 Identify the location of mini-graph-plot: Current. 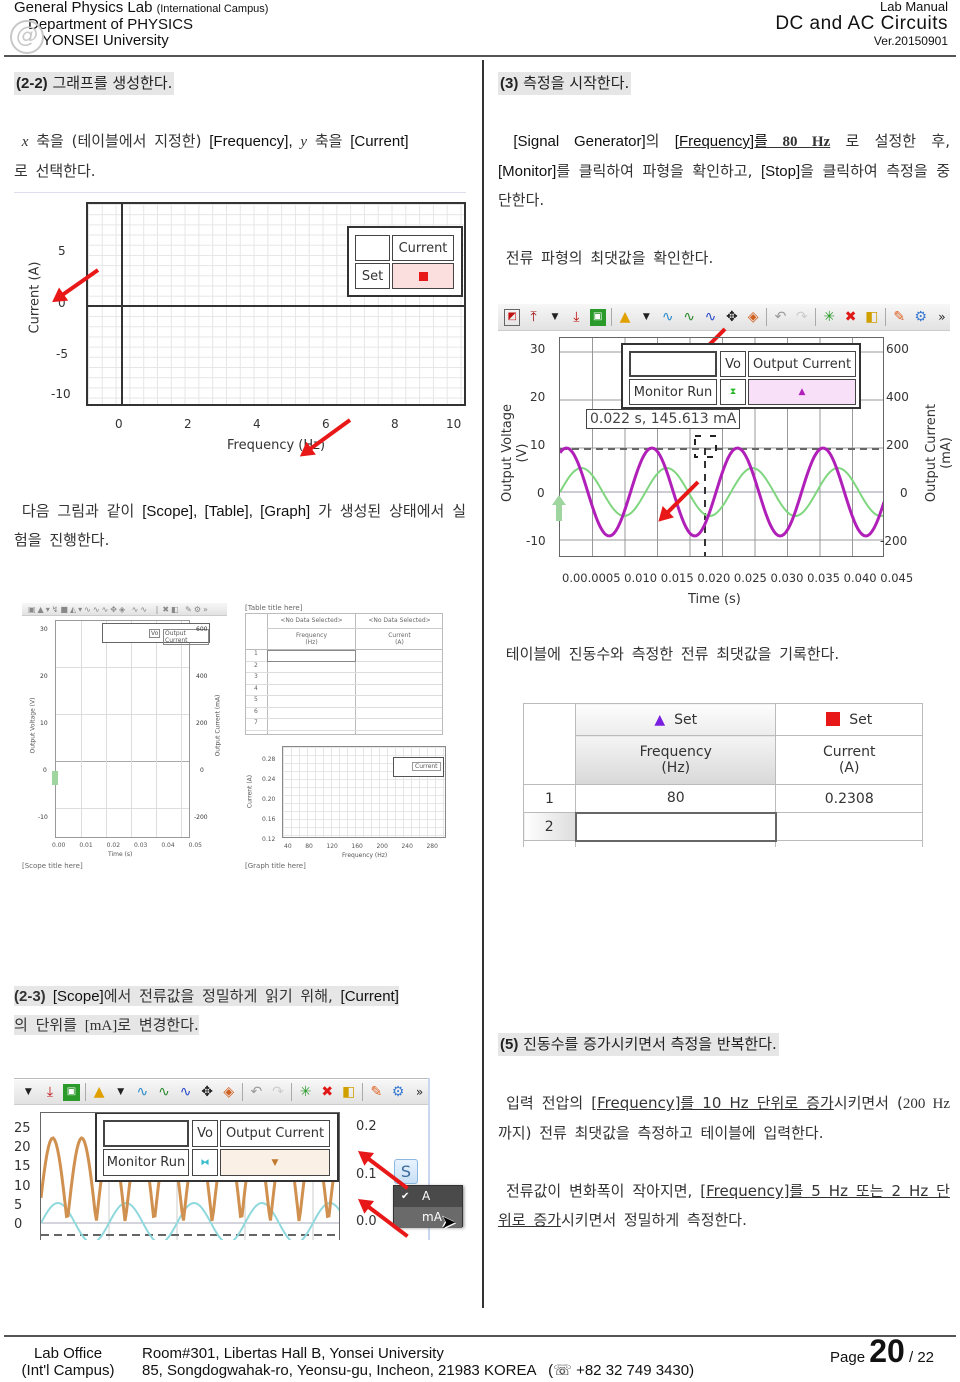
(364, 792).